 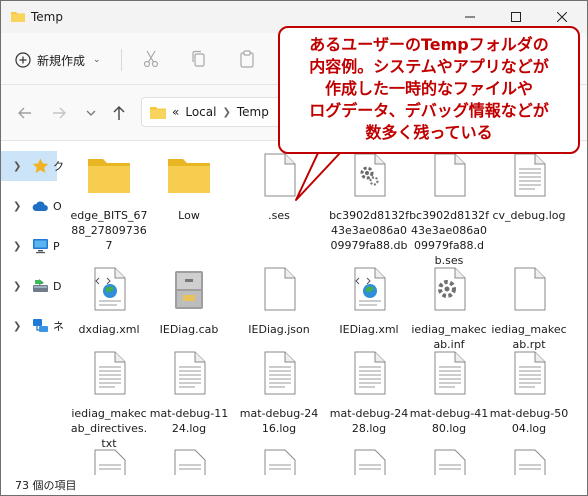 I want to click on up-arrow-icon, so click(x=119, y=113).